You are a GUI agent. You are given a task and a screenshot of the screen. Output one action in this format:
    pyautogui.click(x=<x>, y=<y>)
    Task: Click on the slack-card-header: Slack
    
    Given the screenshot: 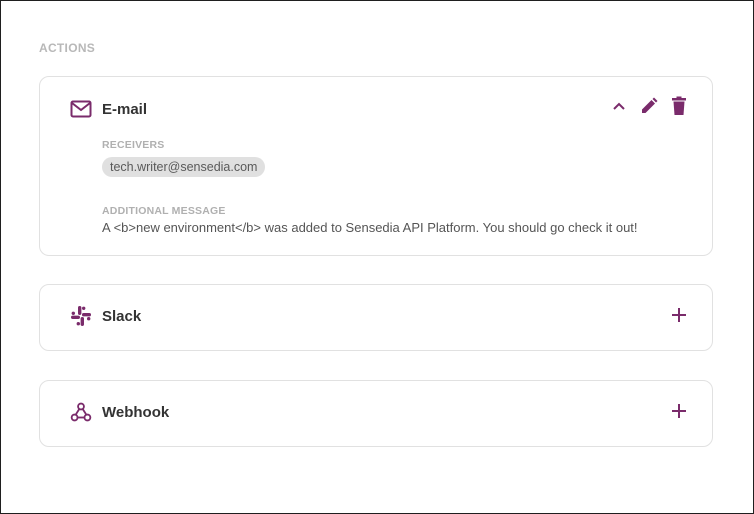 What is the action you would take?
    pyautogui.click(x=105, y=316)
    